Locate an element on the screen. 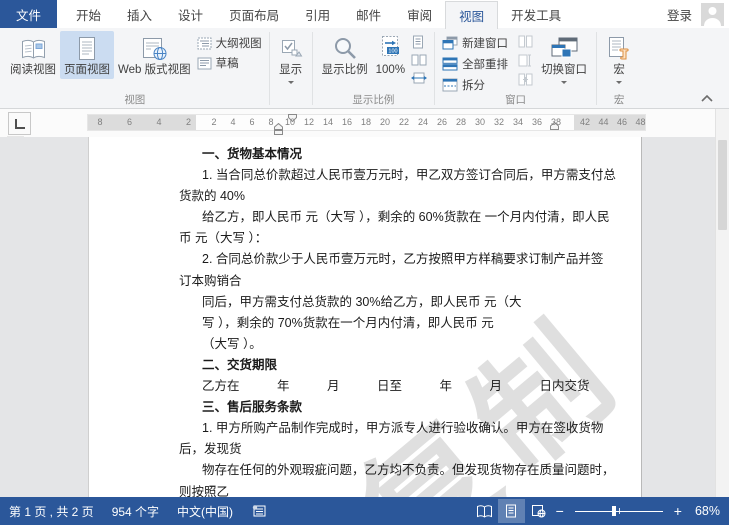  read-mode-view-button is located at coordinates (484, 511).